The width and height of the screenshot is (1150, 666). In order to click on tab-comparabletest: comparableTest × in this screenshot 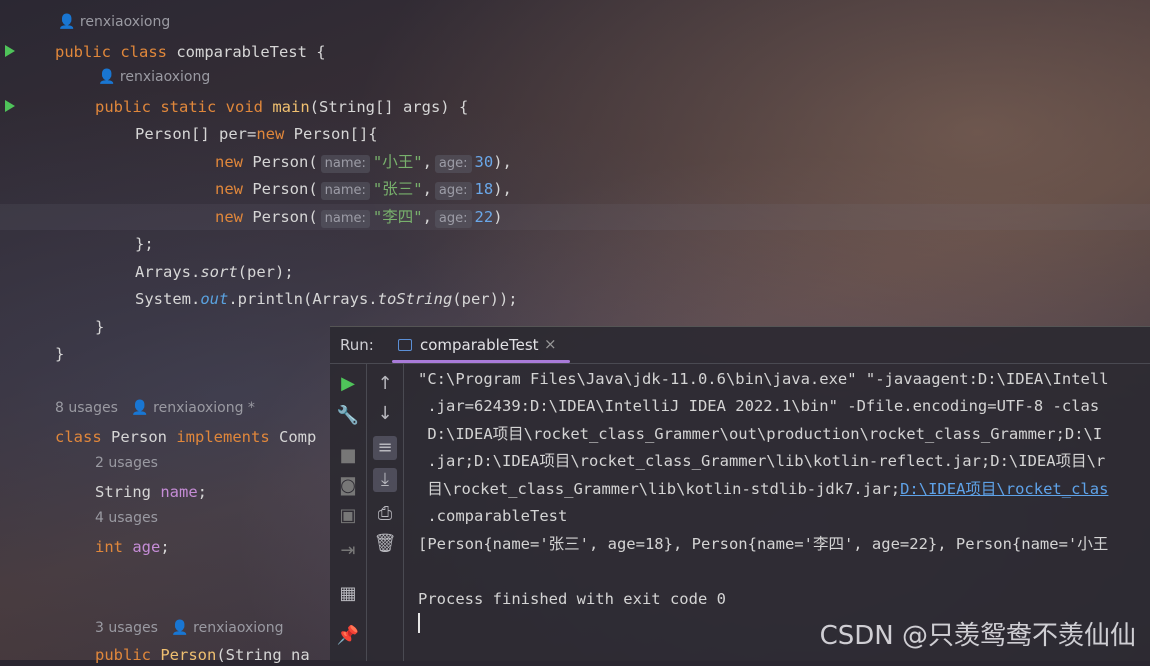, I will do `click(481, 345)`.